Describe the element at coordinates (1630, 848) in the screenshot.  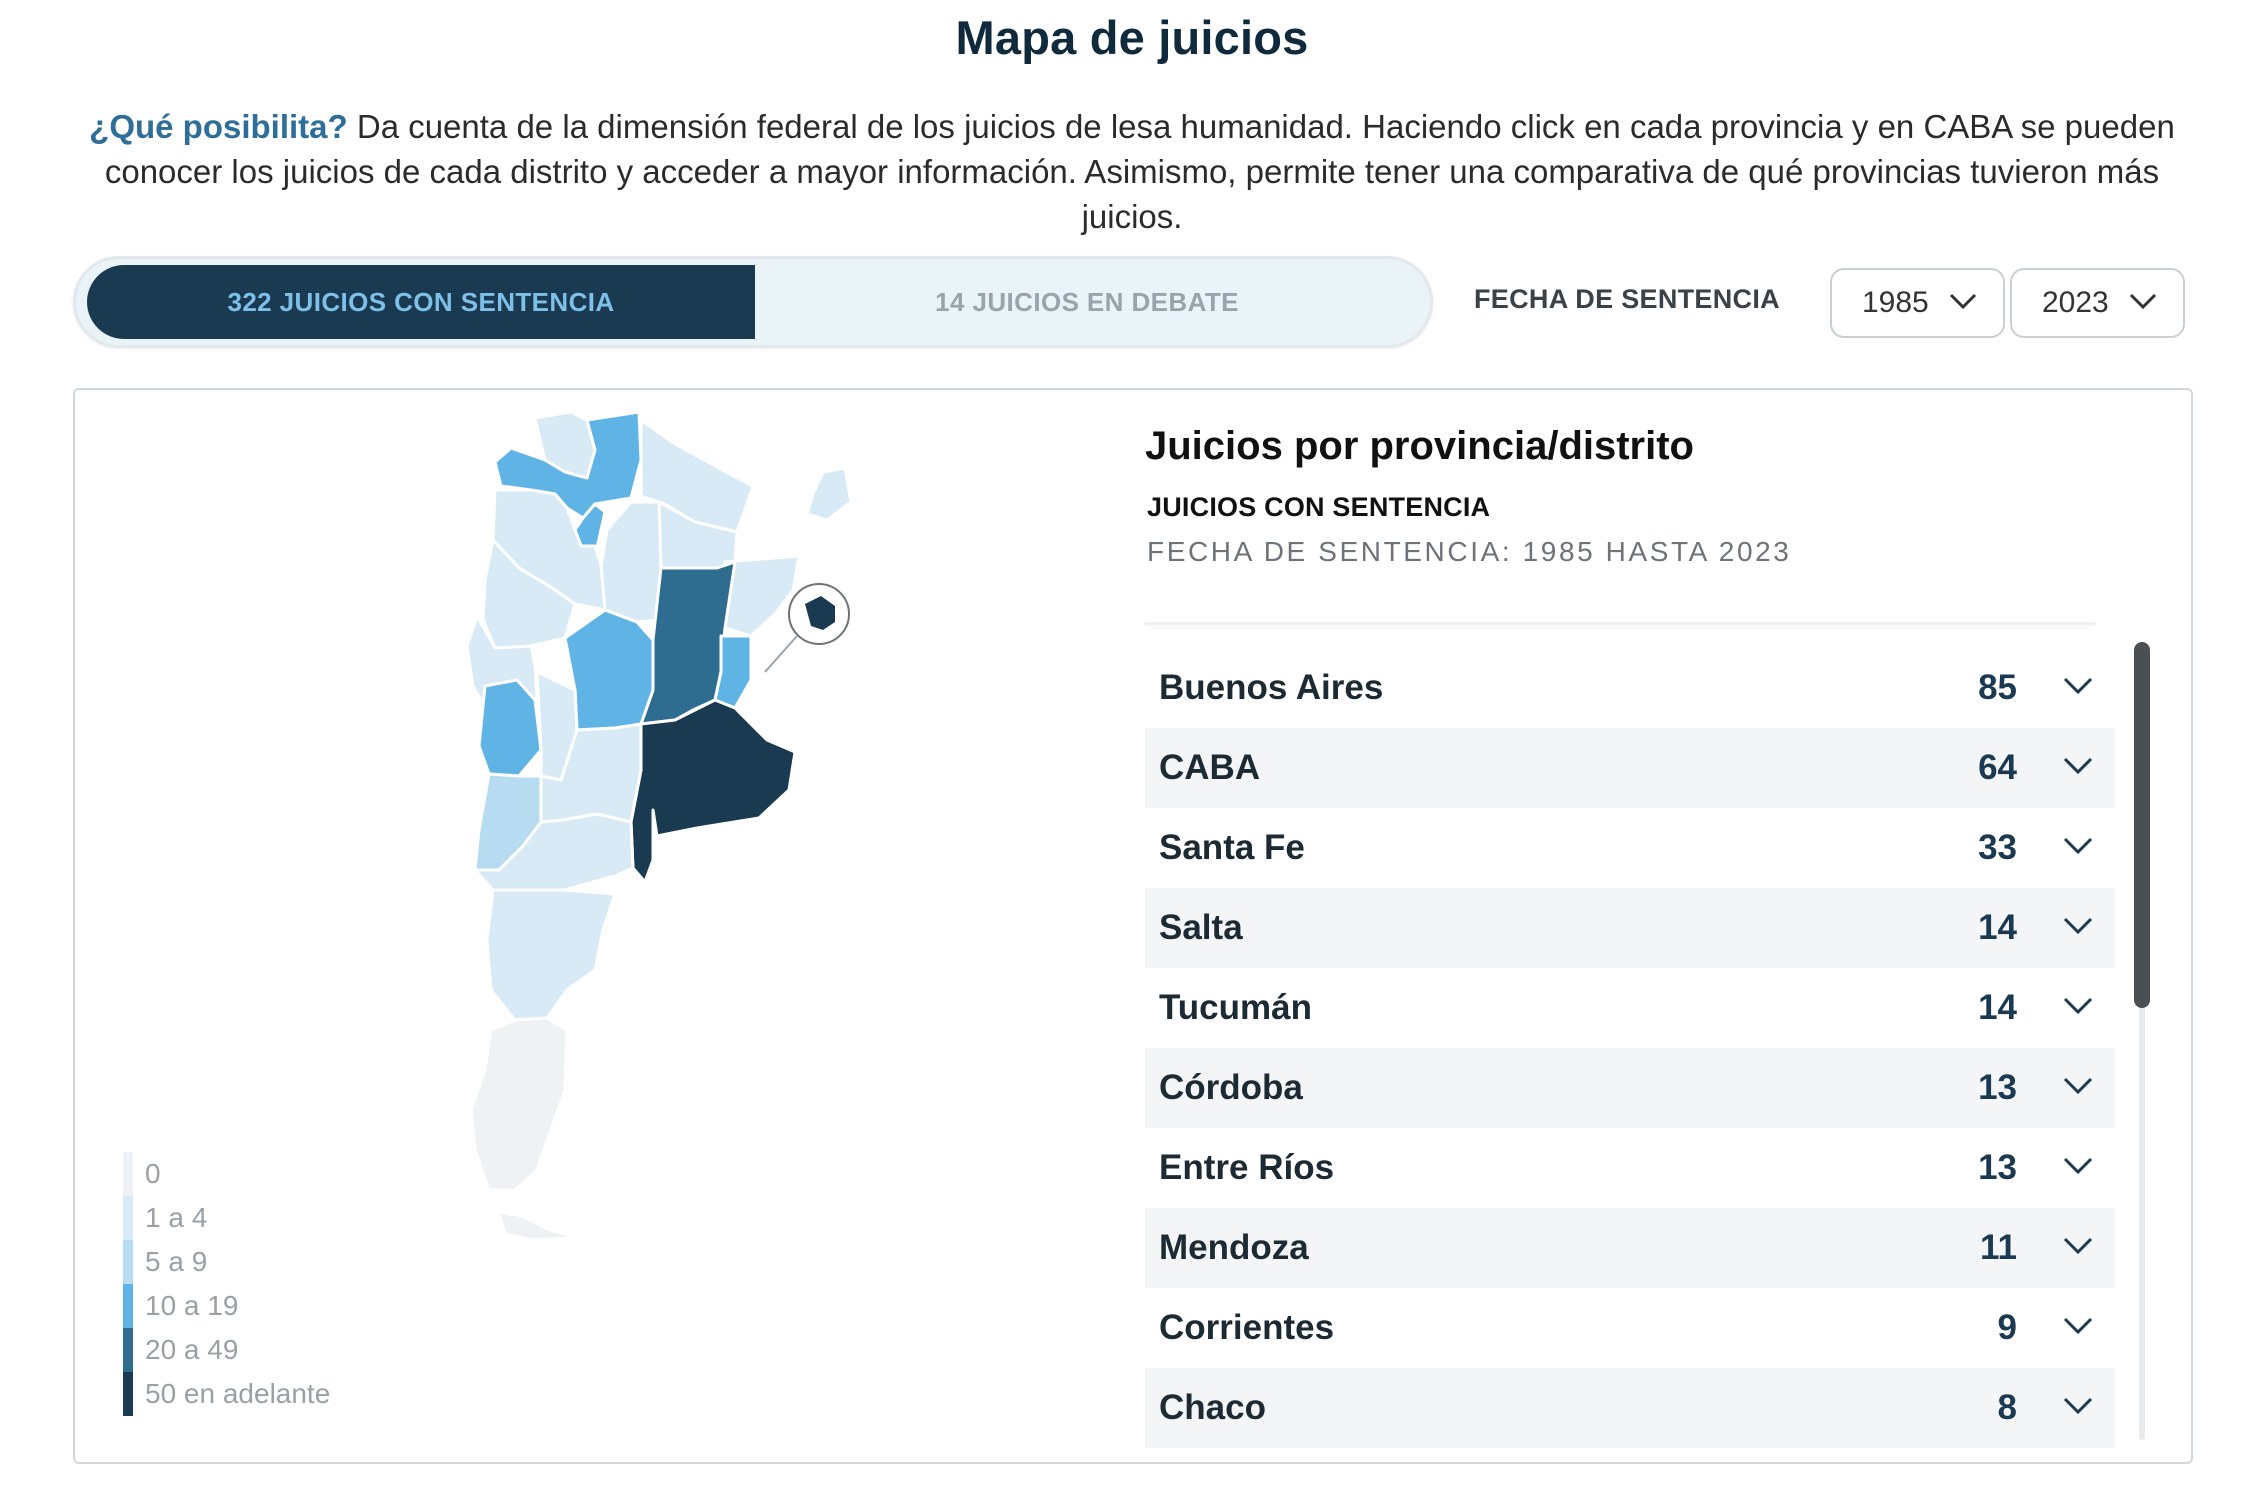
I see `list-item: Santa Fe 33` at that location.